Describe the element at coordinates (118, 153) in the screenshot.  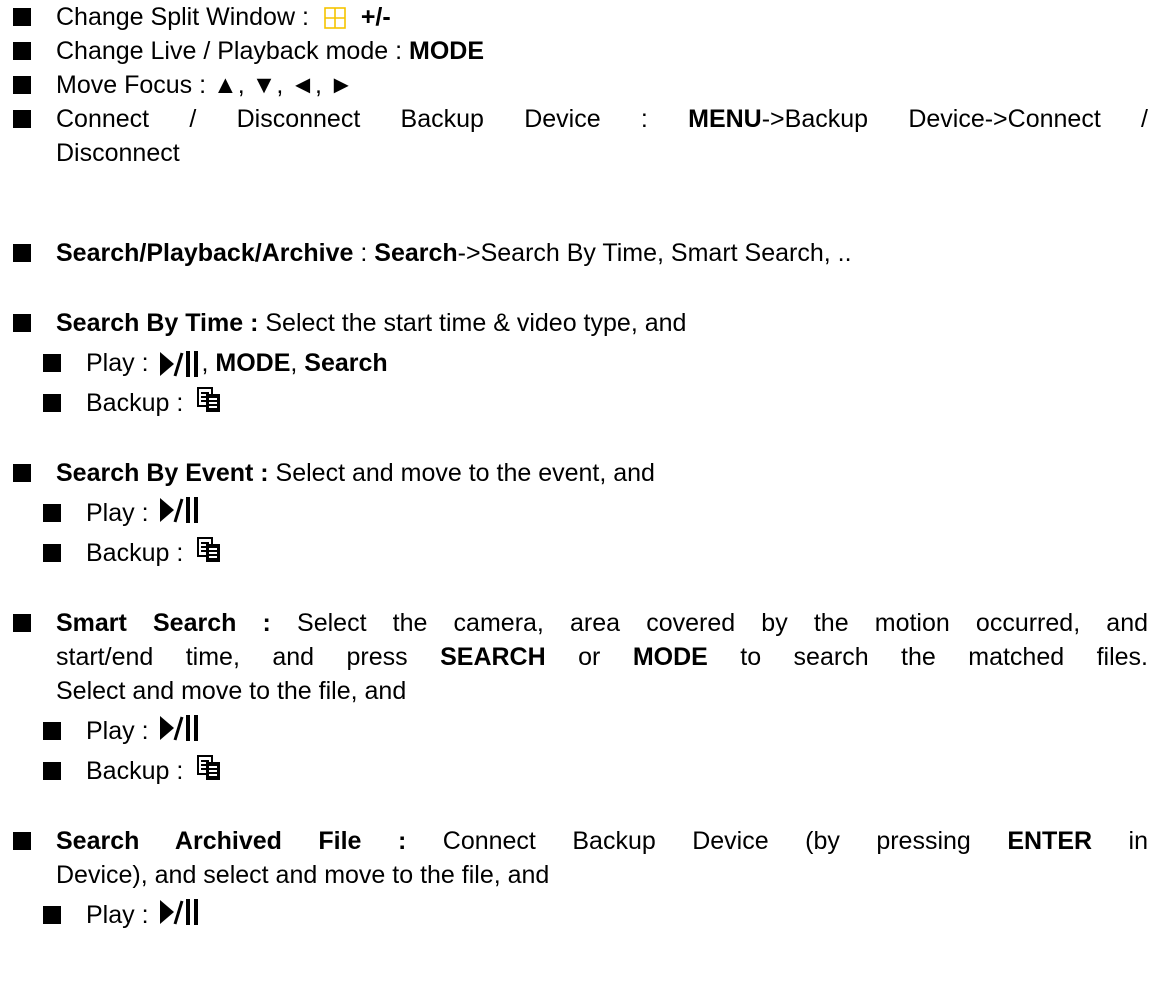
I see `backup-device-continued: Disconnect` at that location.